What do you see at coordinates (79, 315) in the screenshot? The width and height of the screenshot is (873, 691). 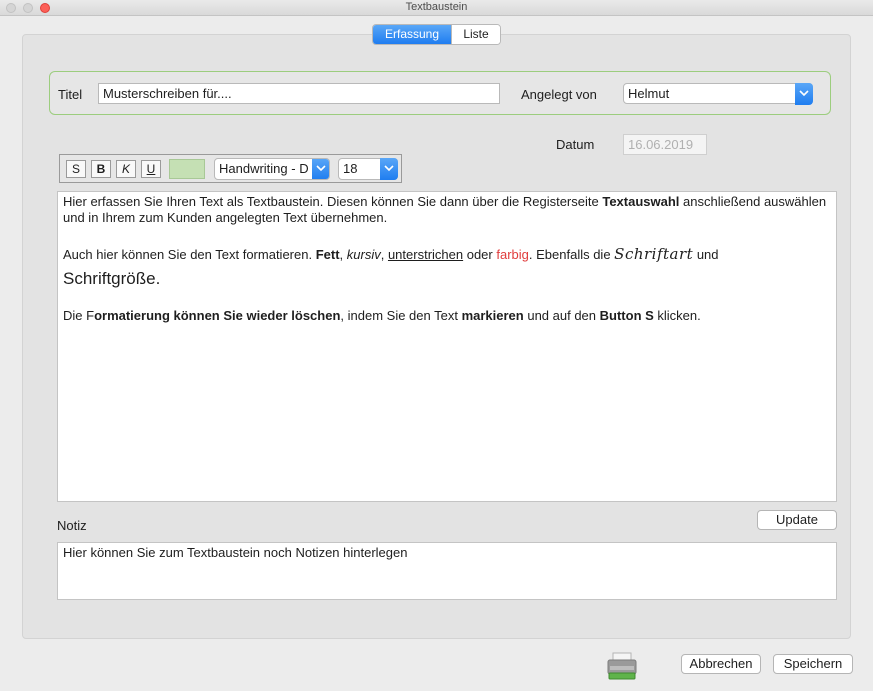 I see `text-run: Die F` at bounding box center [79, 315].